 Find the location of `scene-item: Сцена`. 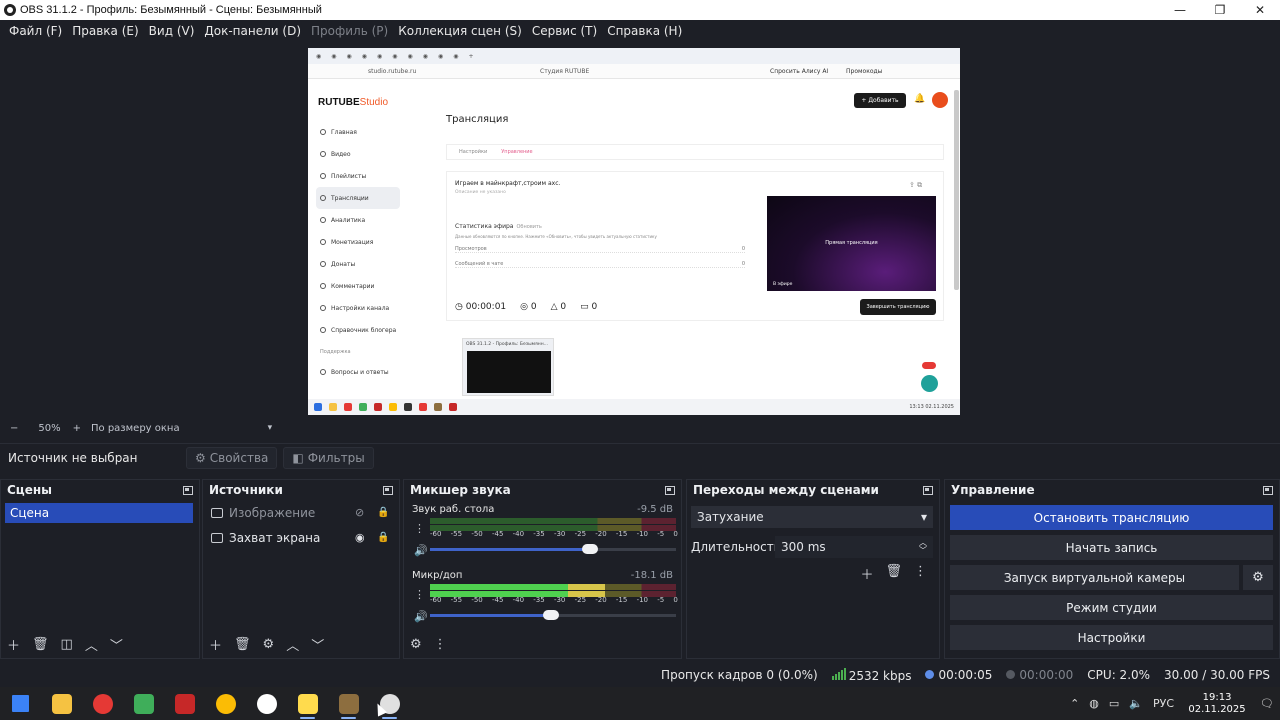

scene-item: Сцена is located at coordinates (99, 513).